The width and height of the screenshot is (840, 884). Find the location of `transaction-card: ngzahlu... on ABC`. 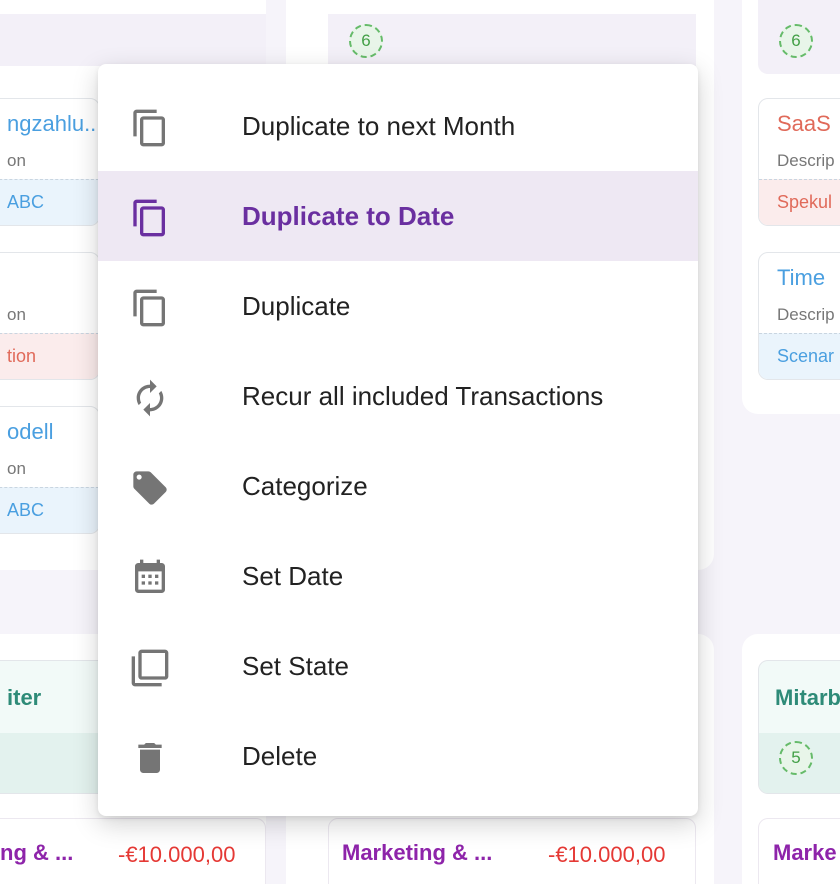

transaction-card: ngzahlu... on ABC is located at coordinates (50, 162).